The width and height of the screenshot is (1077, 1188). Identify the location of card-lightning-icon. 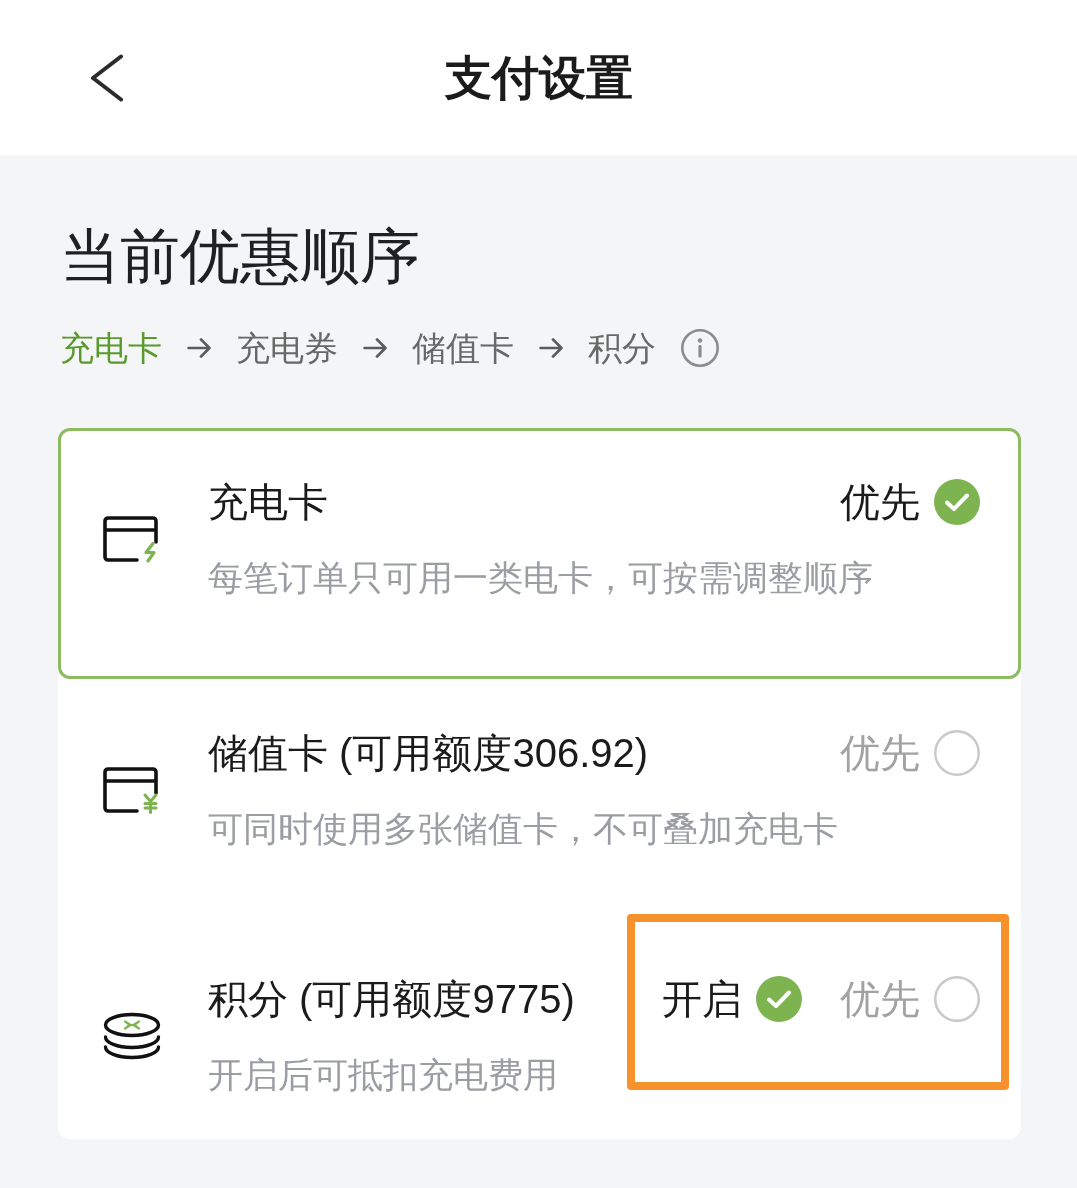
(132, 539).